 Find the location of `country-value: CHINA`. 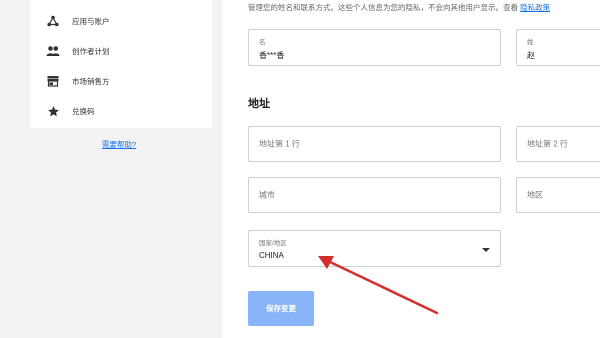

country-value: CHINA is located at coordinates (271, 255).